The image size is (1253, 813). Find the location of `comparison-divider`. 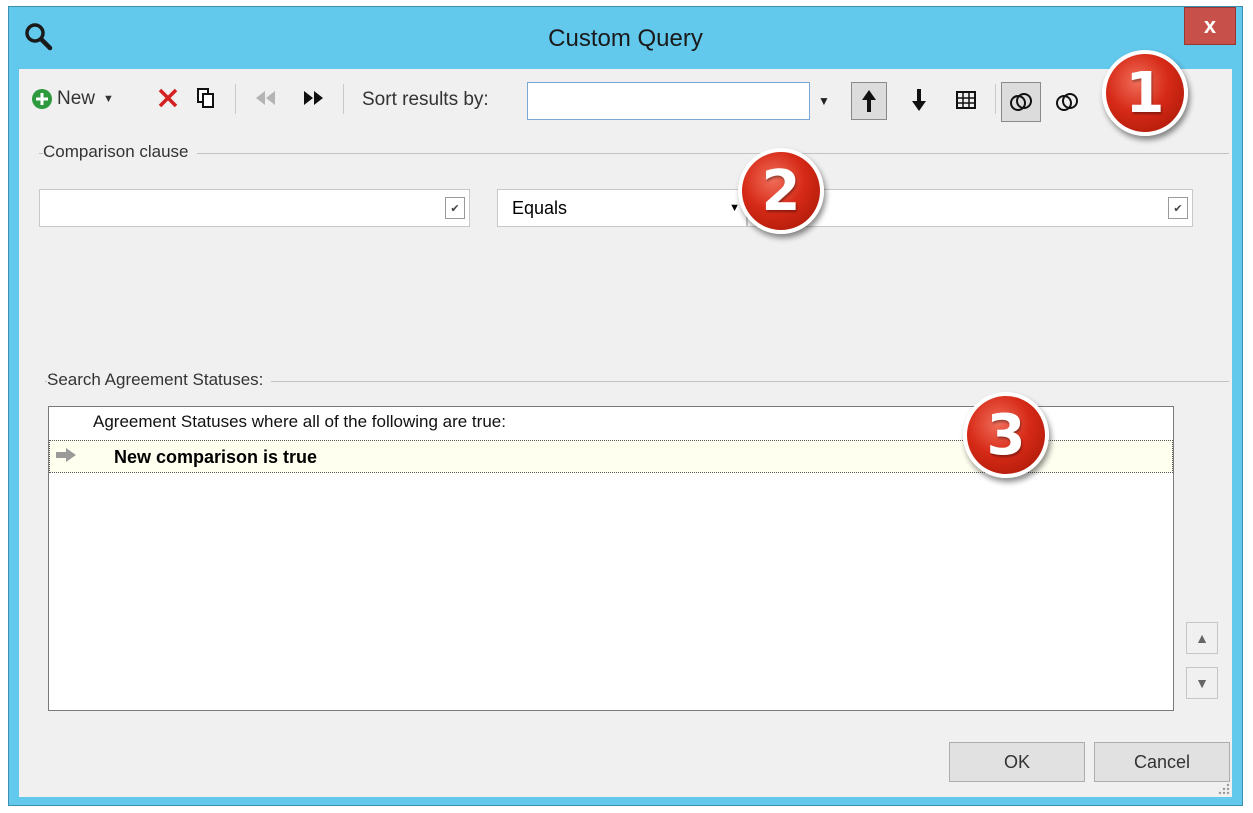

comparison-divider is located at coordinates (634, 153).